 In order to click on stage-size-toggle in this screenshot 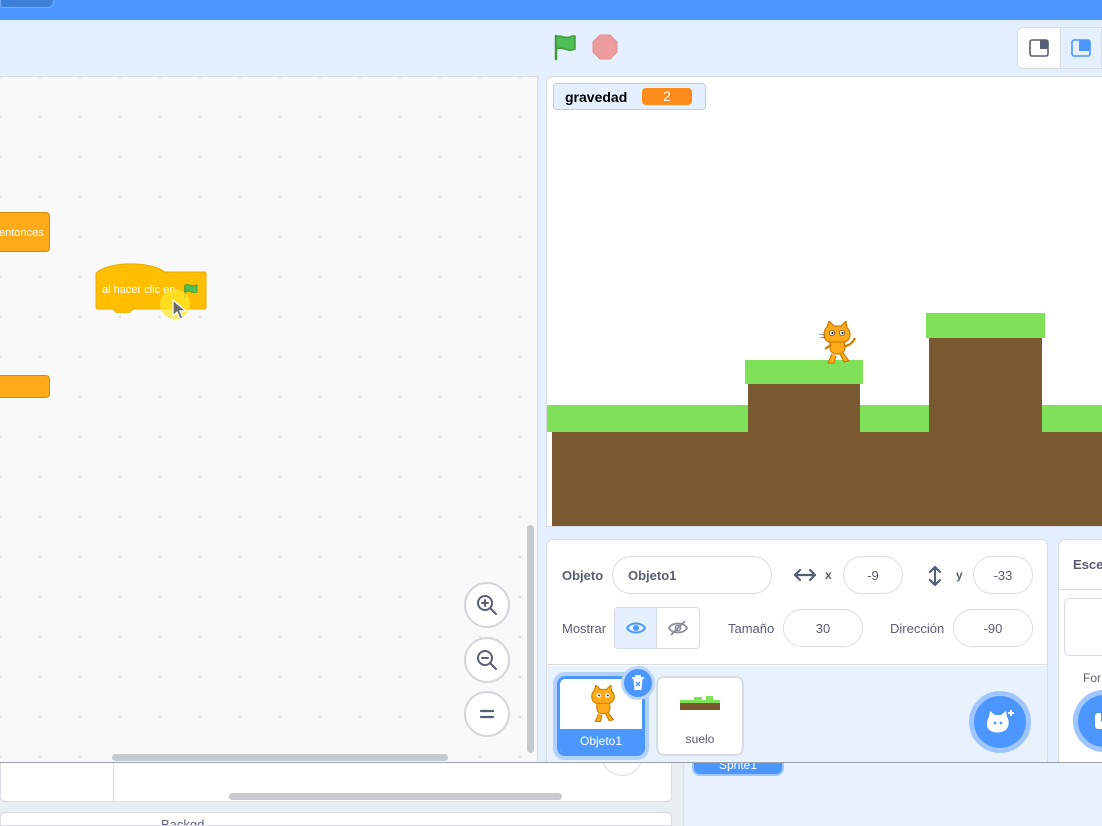, I will do `click(1059, 48)`.